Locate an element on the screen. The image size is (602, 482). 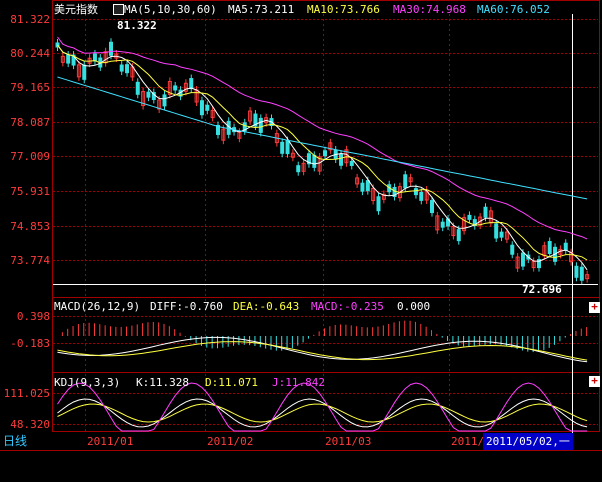
expand-main-button: + is located at coordinates (594, 307).